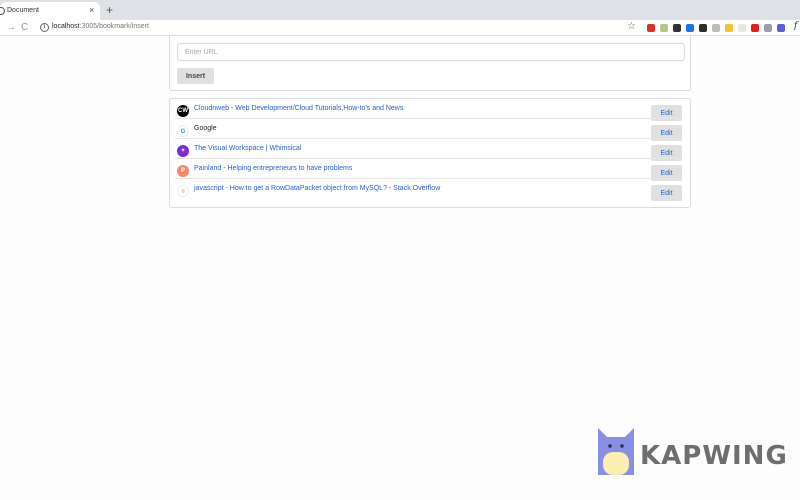  Describe the element at coordinates (247, 148) in the screenshot. I see `bookmark-title-link: The Visual Workspace | Whimsical` at that location.